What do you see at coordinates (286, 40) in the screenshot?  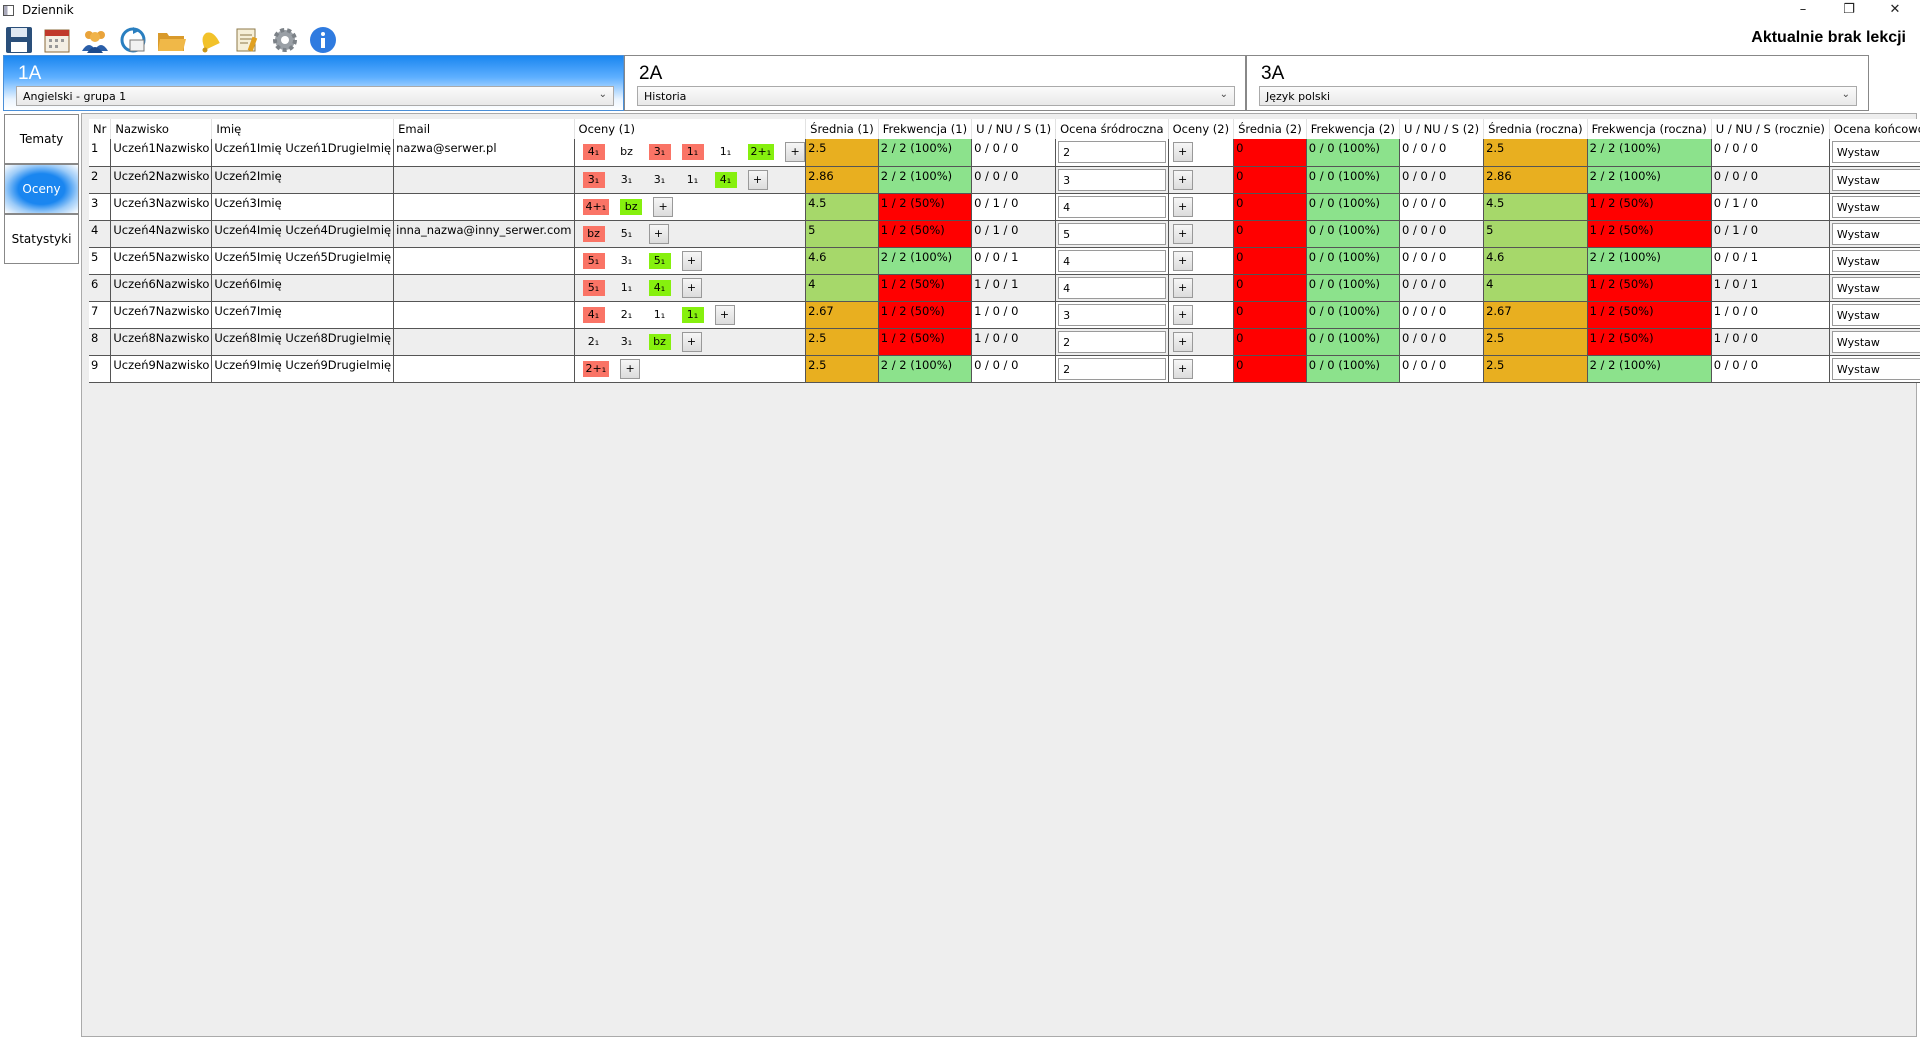 I see `settings-icon` at bounding box center [286, 40].